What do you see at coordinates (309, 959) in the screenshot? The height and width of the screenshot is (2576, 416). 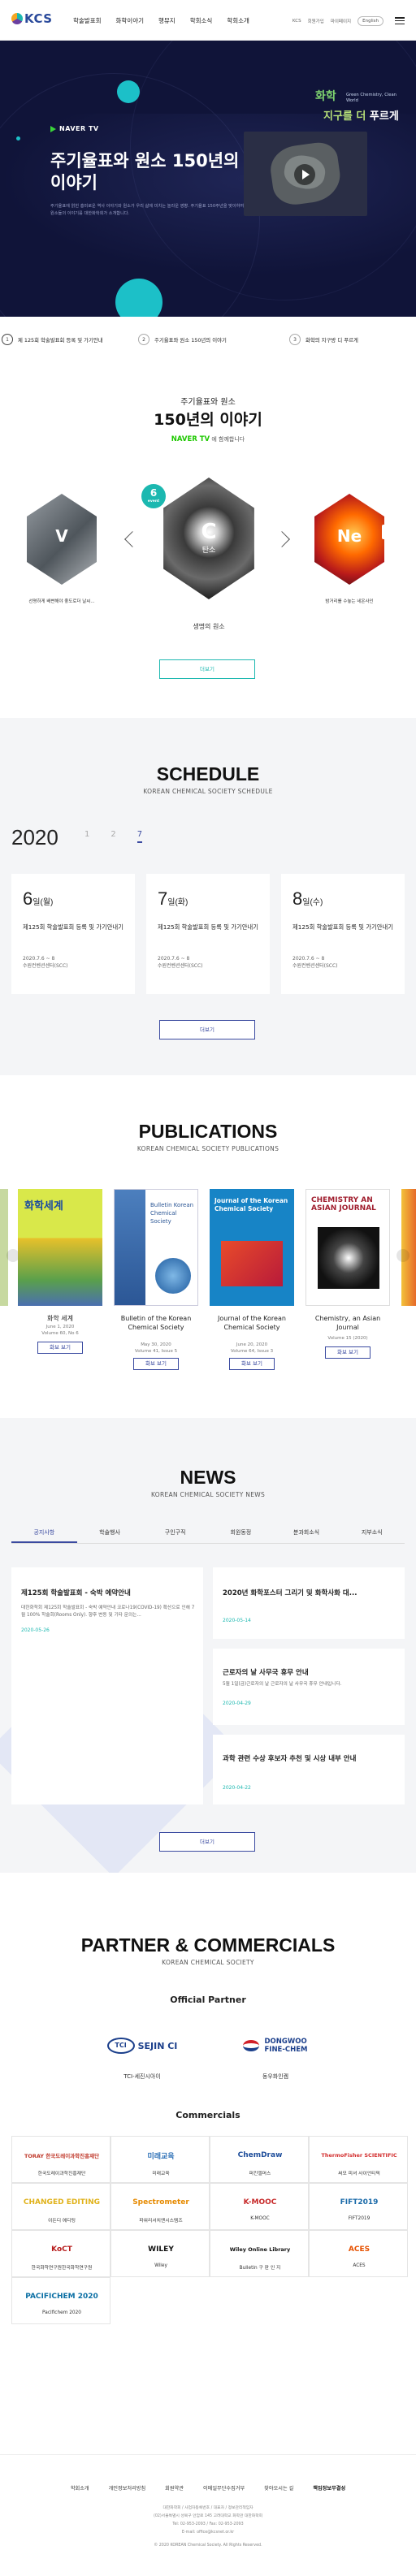 I see `schedule-date: 2020.7.6 ~ 8` at bounding box center [309, 959].